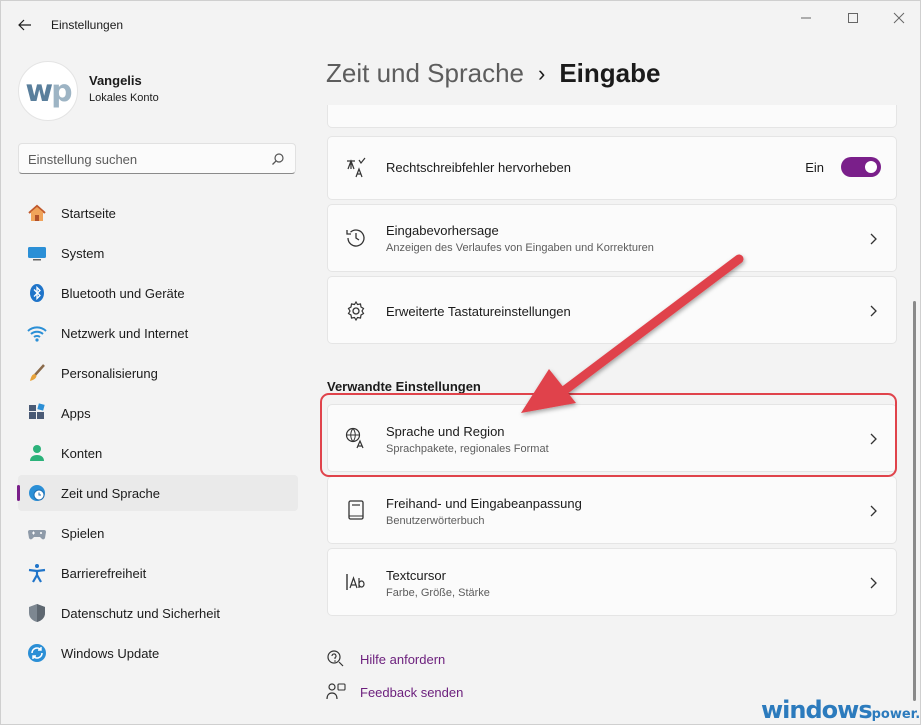  Describe the element at coordinates (632, 333) in the screenshot. I see `annotation-arrow` at that location.